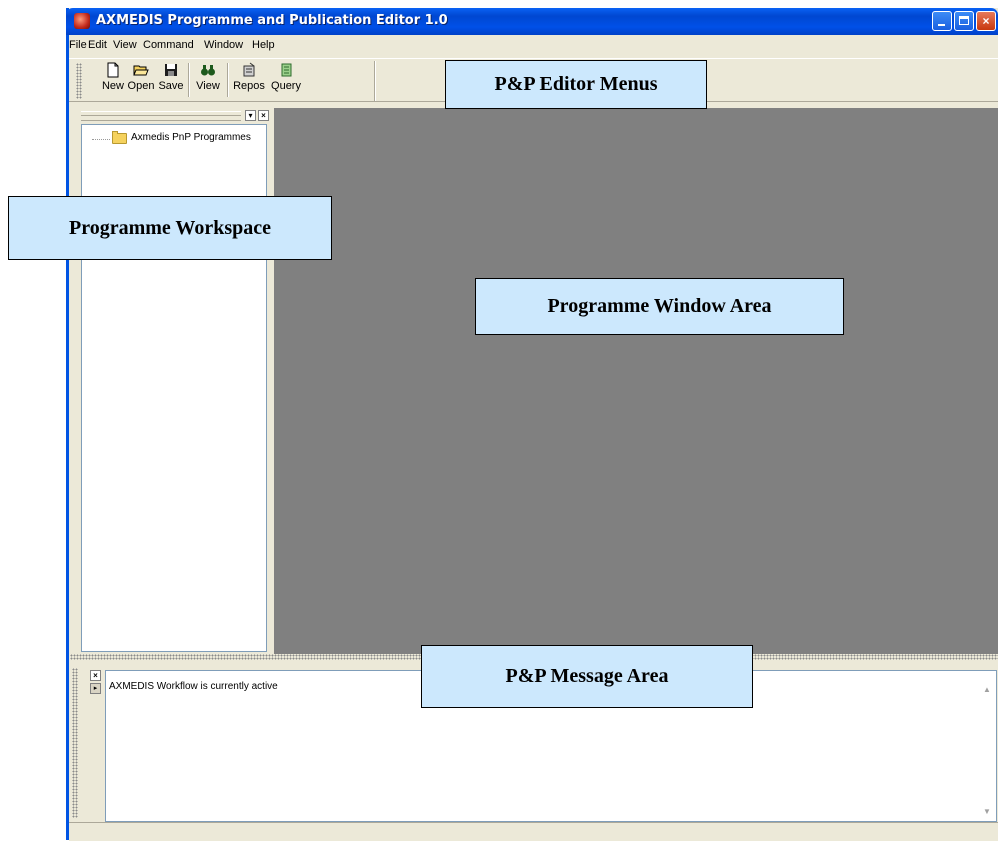 This screenshot has height=841, width=998. I want to click on maximize-icon, so click(964, 20).